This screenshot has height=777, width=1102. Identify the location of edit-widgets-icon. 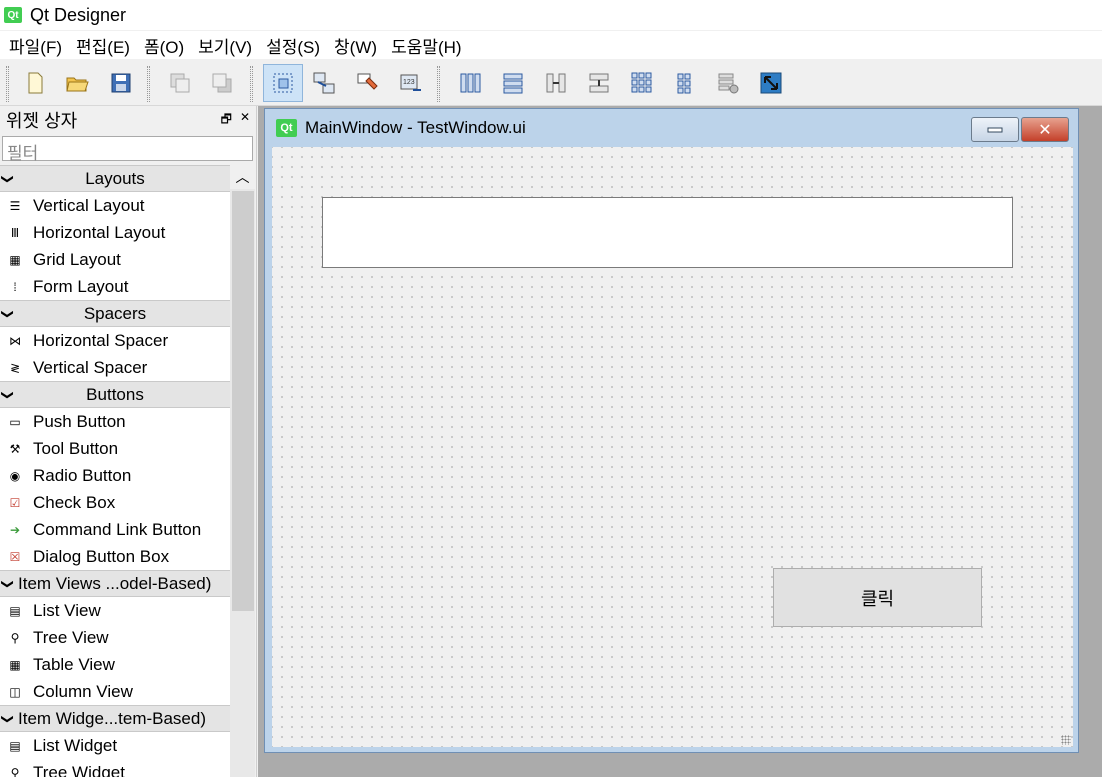
(283, 83).